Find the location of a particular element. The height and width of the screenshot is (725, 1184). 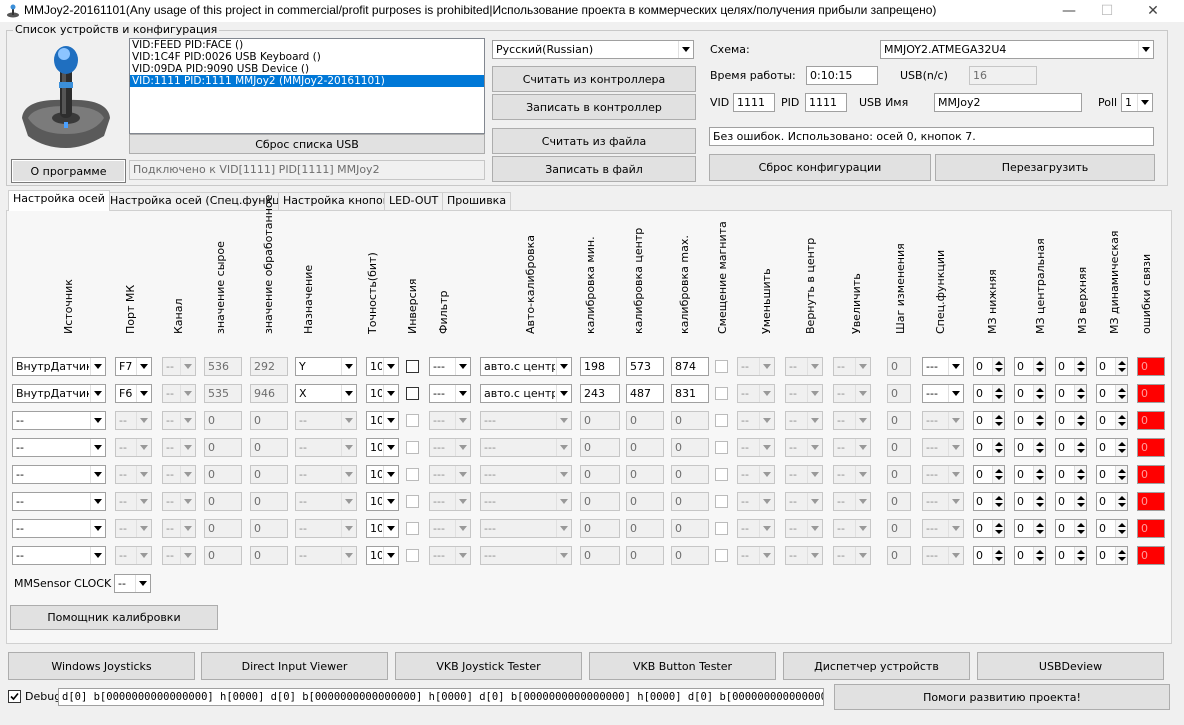

cal-center-field: 487 is located at coordinates (645, 393).